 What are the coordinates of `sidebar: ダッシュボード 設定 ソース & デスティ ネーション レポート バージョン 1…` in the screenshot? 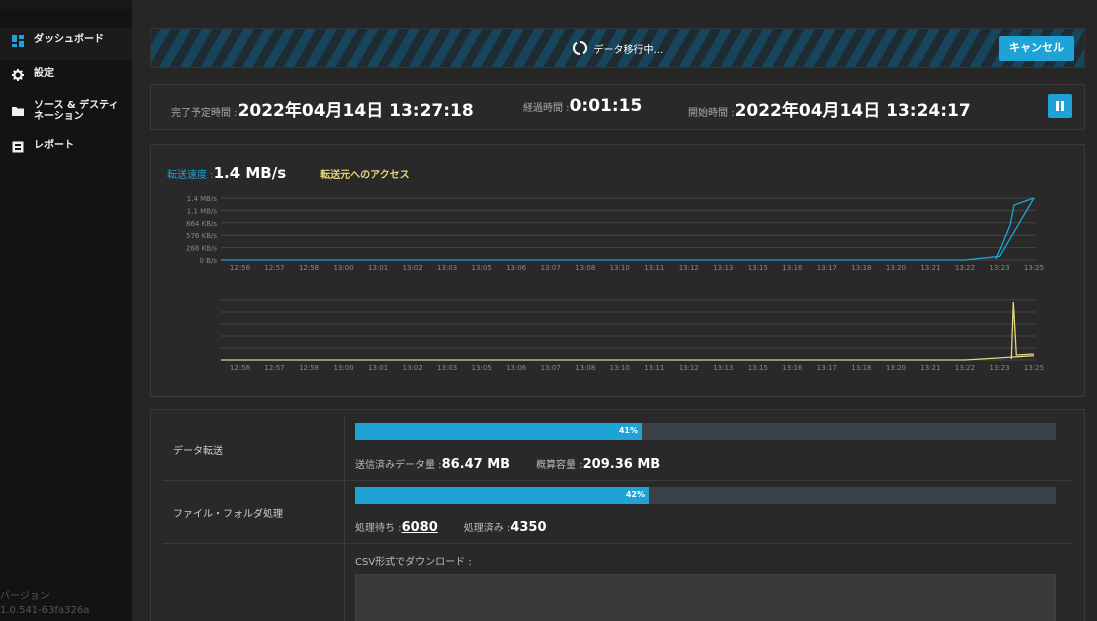 It's located at (66, 310).